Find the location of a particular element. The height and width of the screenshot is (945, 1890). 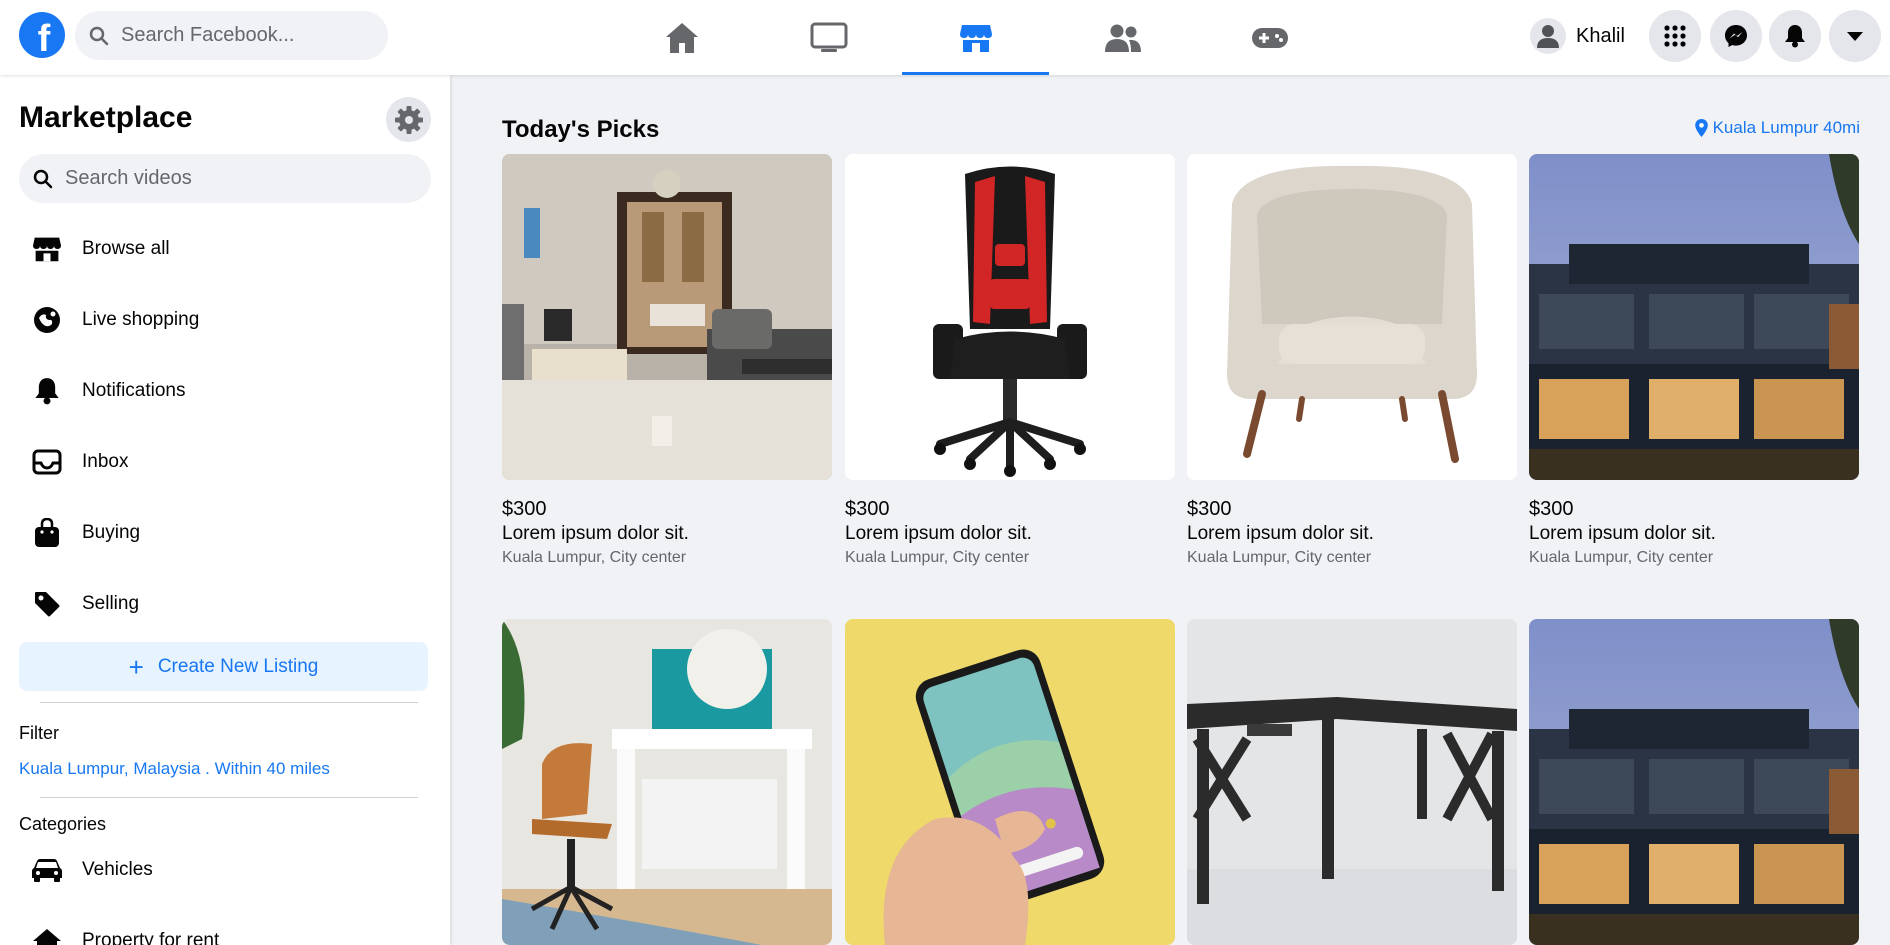

avatar is located at coordinates (1548, 36).